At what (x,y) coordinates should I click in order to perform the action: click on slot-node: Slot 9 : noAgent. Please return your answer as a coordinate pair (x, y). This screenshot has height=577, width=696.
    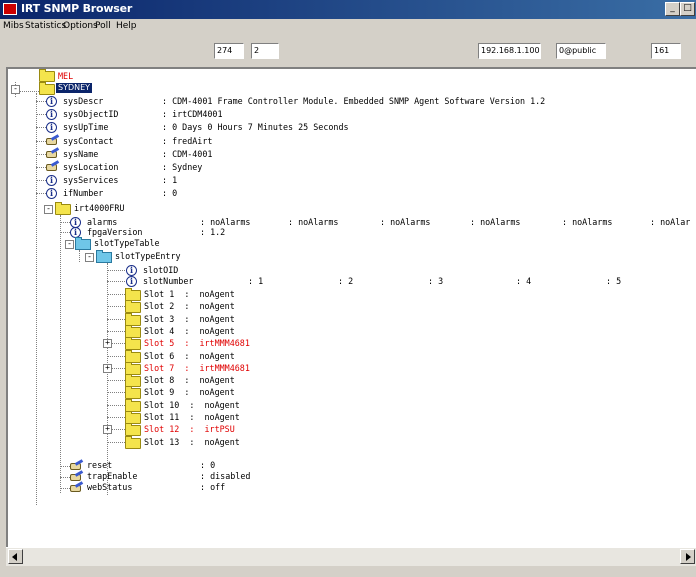
    Looking at the image, I should click on (189, 392).